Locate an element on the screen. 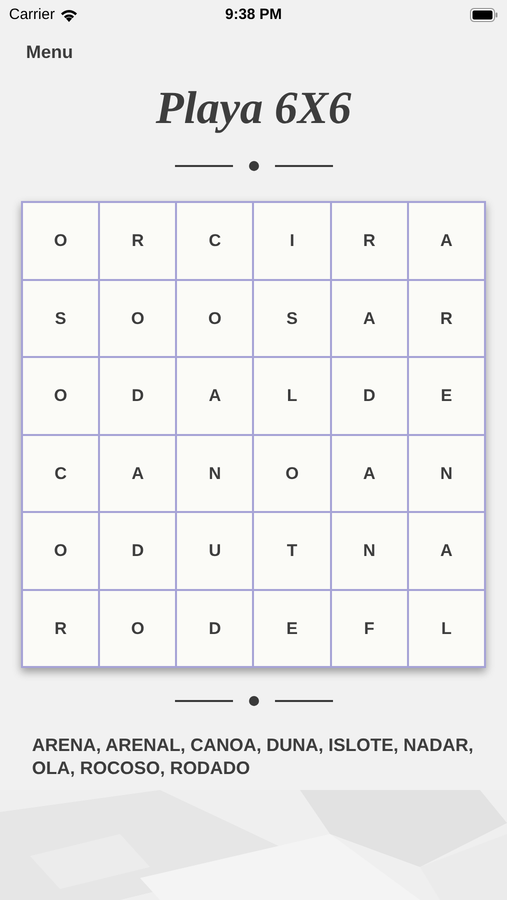 The width and height of the screenshot is (507, 900). puzzle-title: Playa 6X6 is located at coordinates (254, 108).